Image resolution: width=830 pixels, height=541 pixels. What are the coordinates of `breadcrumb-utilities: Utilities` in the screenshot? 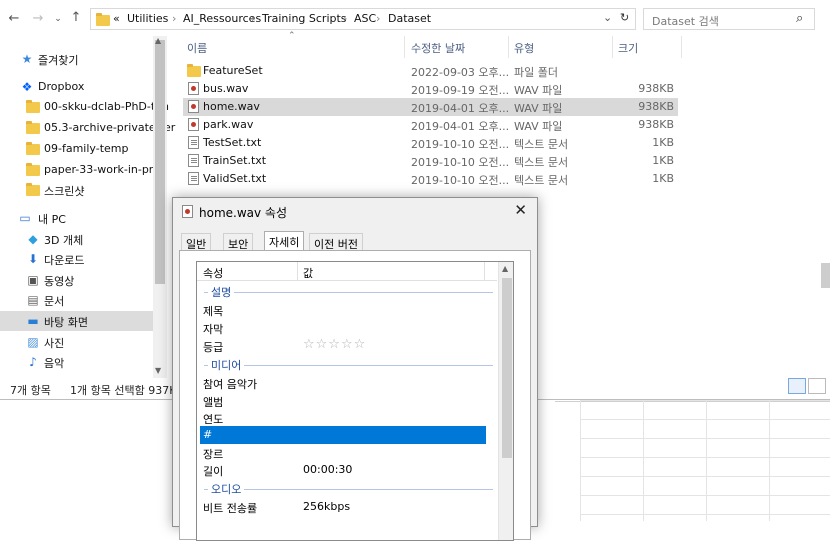 It's located at (147, 18).